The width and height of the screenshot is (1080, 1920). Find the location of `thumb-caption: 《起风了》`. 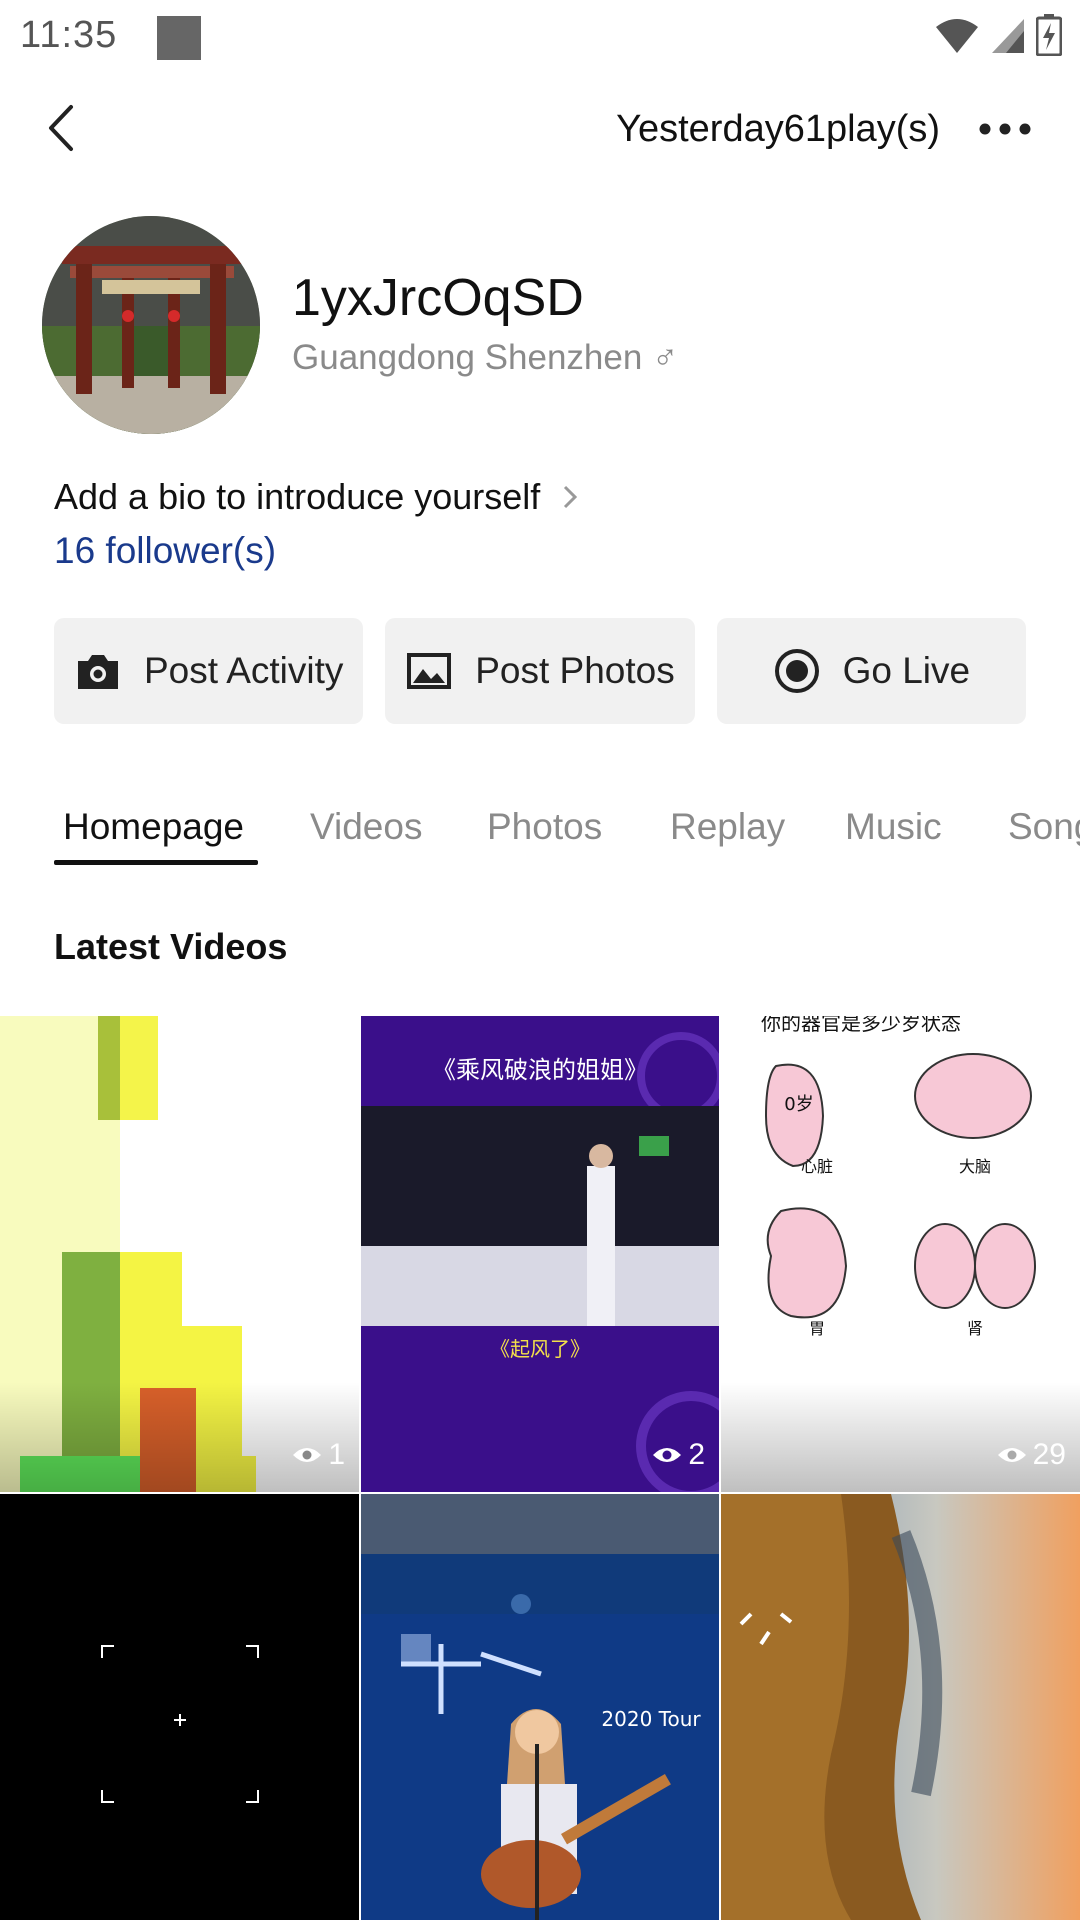

thumb-caption: 《起风了》 is located at coordinates (540, 1349).